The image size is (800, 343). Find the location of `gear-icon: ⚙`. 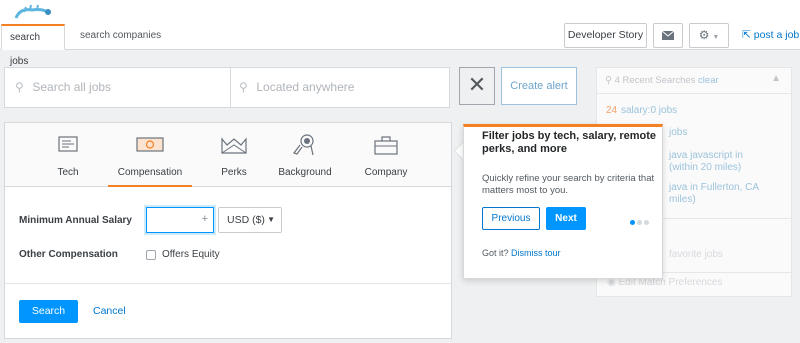

gear-icon: ⚙ is located at coordinates (704, 35).